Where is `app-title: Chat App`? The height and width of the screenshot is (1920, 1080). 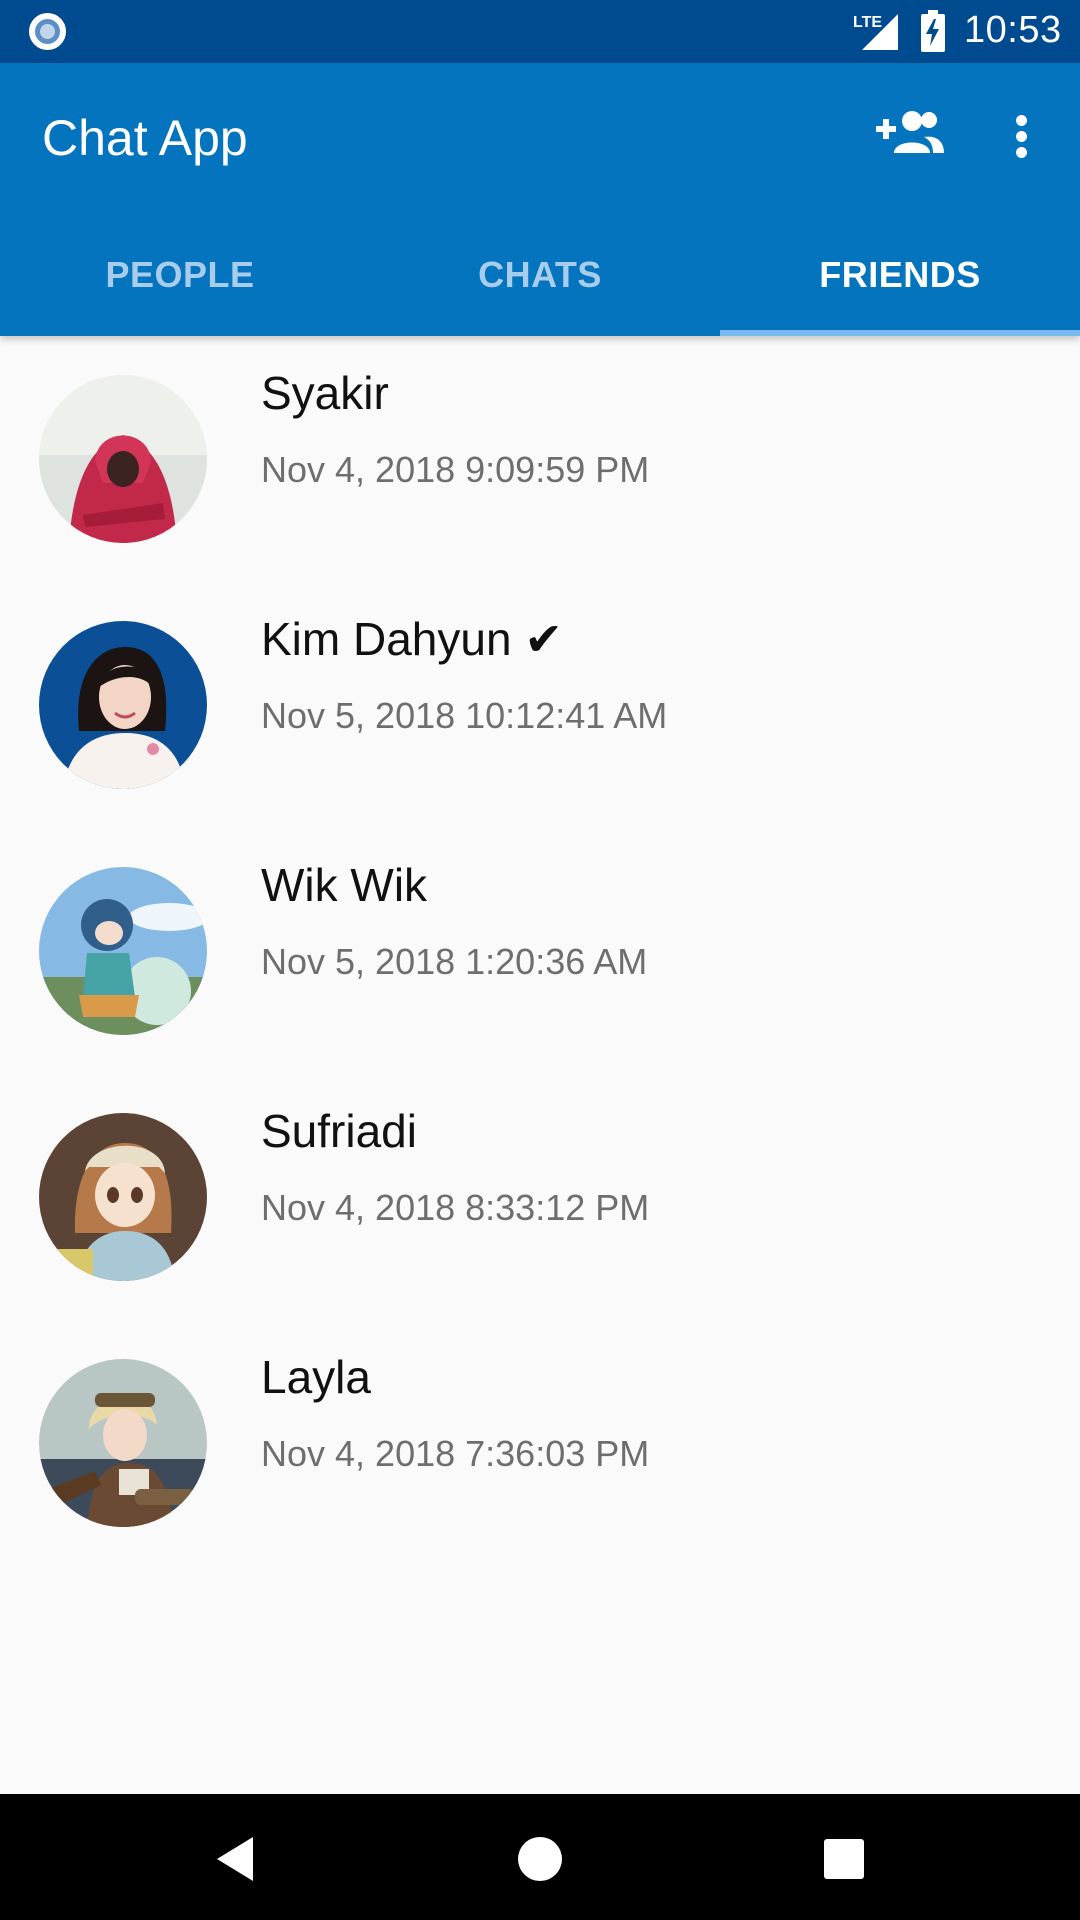 app-title: Chat App is located at coordinates (145, 138).